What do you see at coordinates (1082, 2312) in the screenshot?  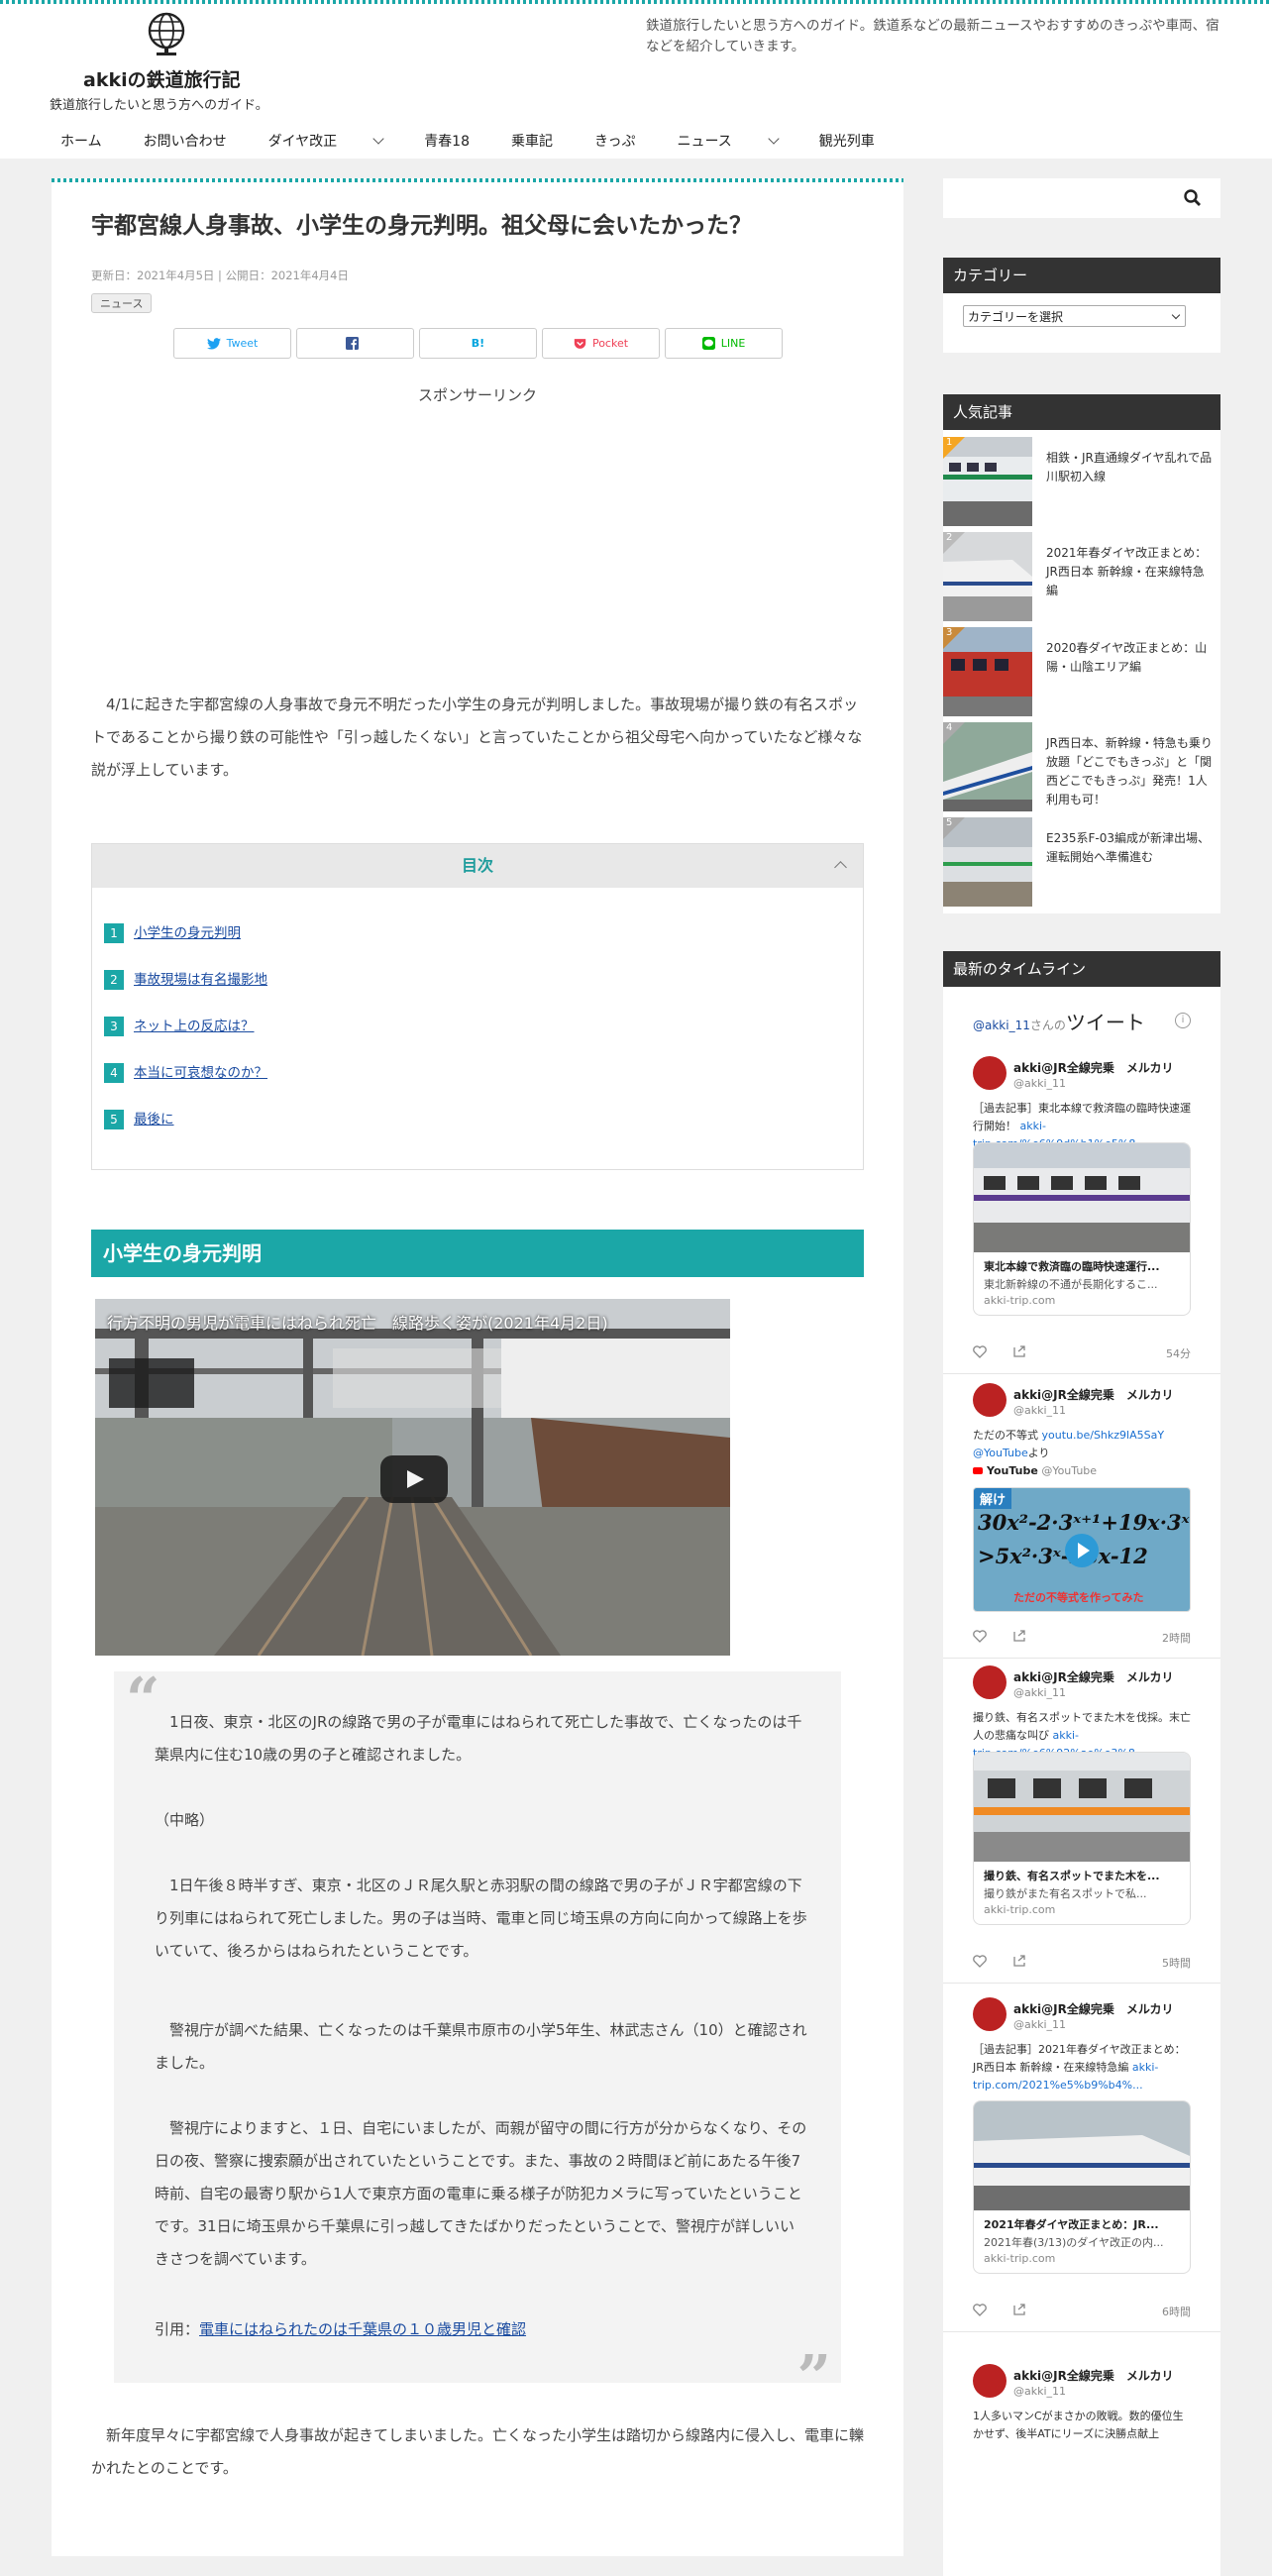 I see `tweet-actions: 6時間` at bounding box center [1082, 2312].